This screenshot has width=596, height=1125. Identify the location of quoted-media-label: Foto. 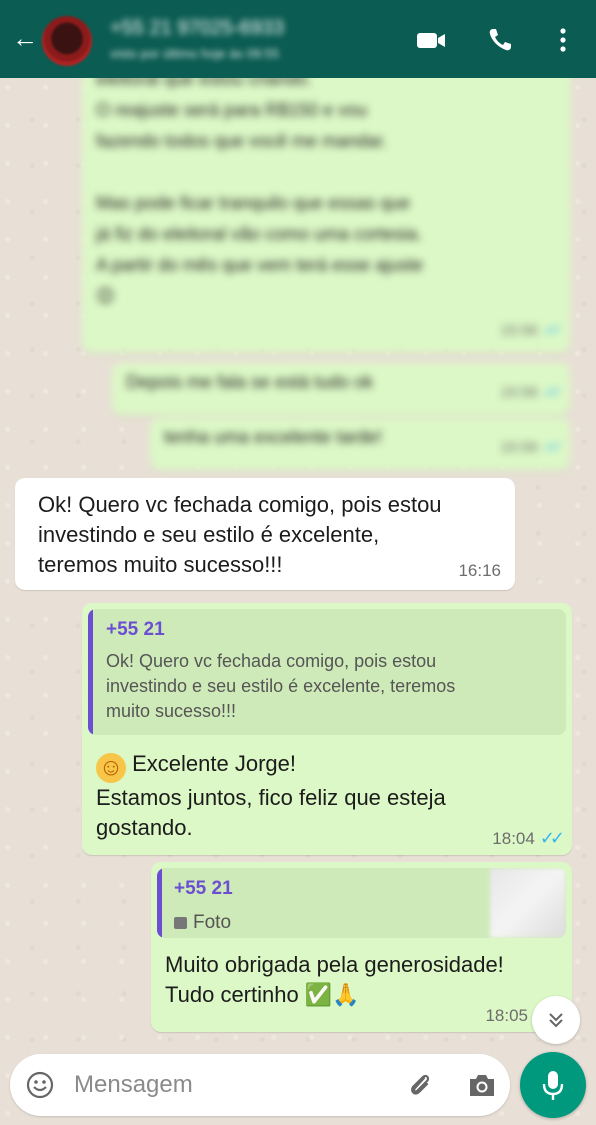
(212, 922).